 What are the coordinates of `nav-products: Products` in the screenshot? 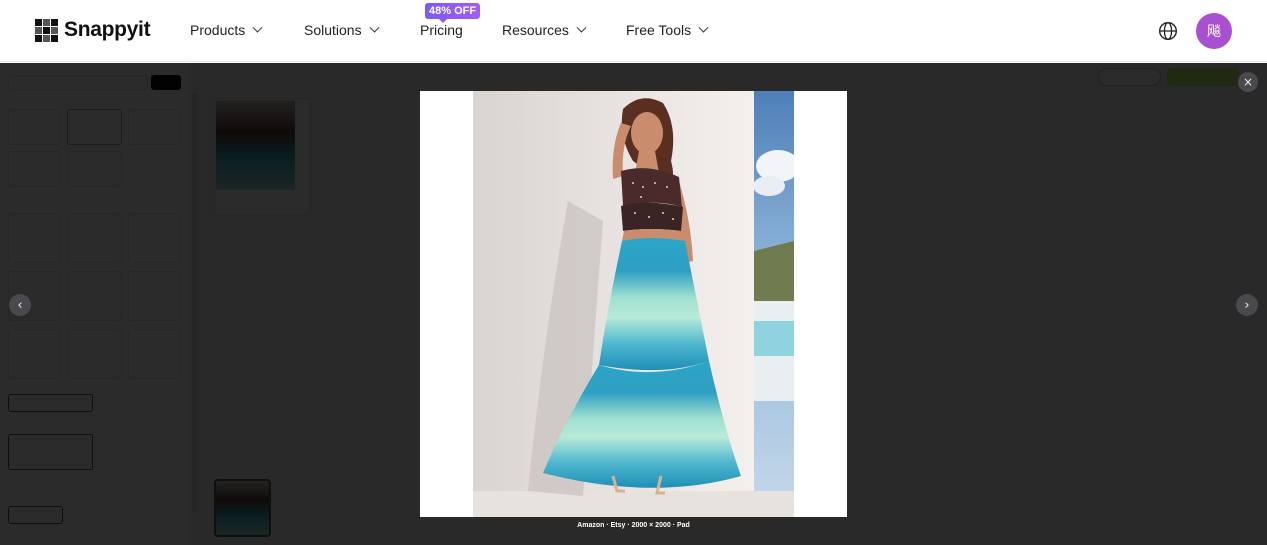 It's located at (226, 30).